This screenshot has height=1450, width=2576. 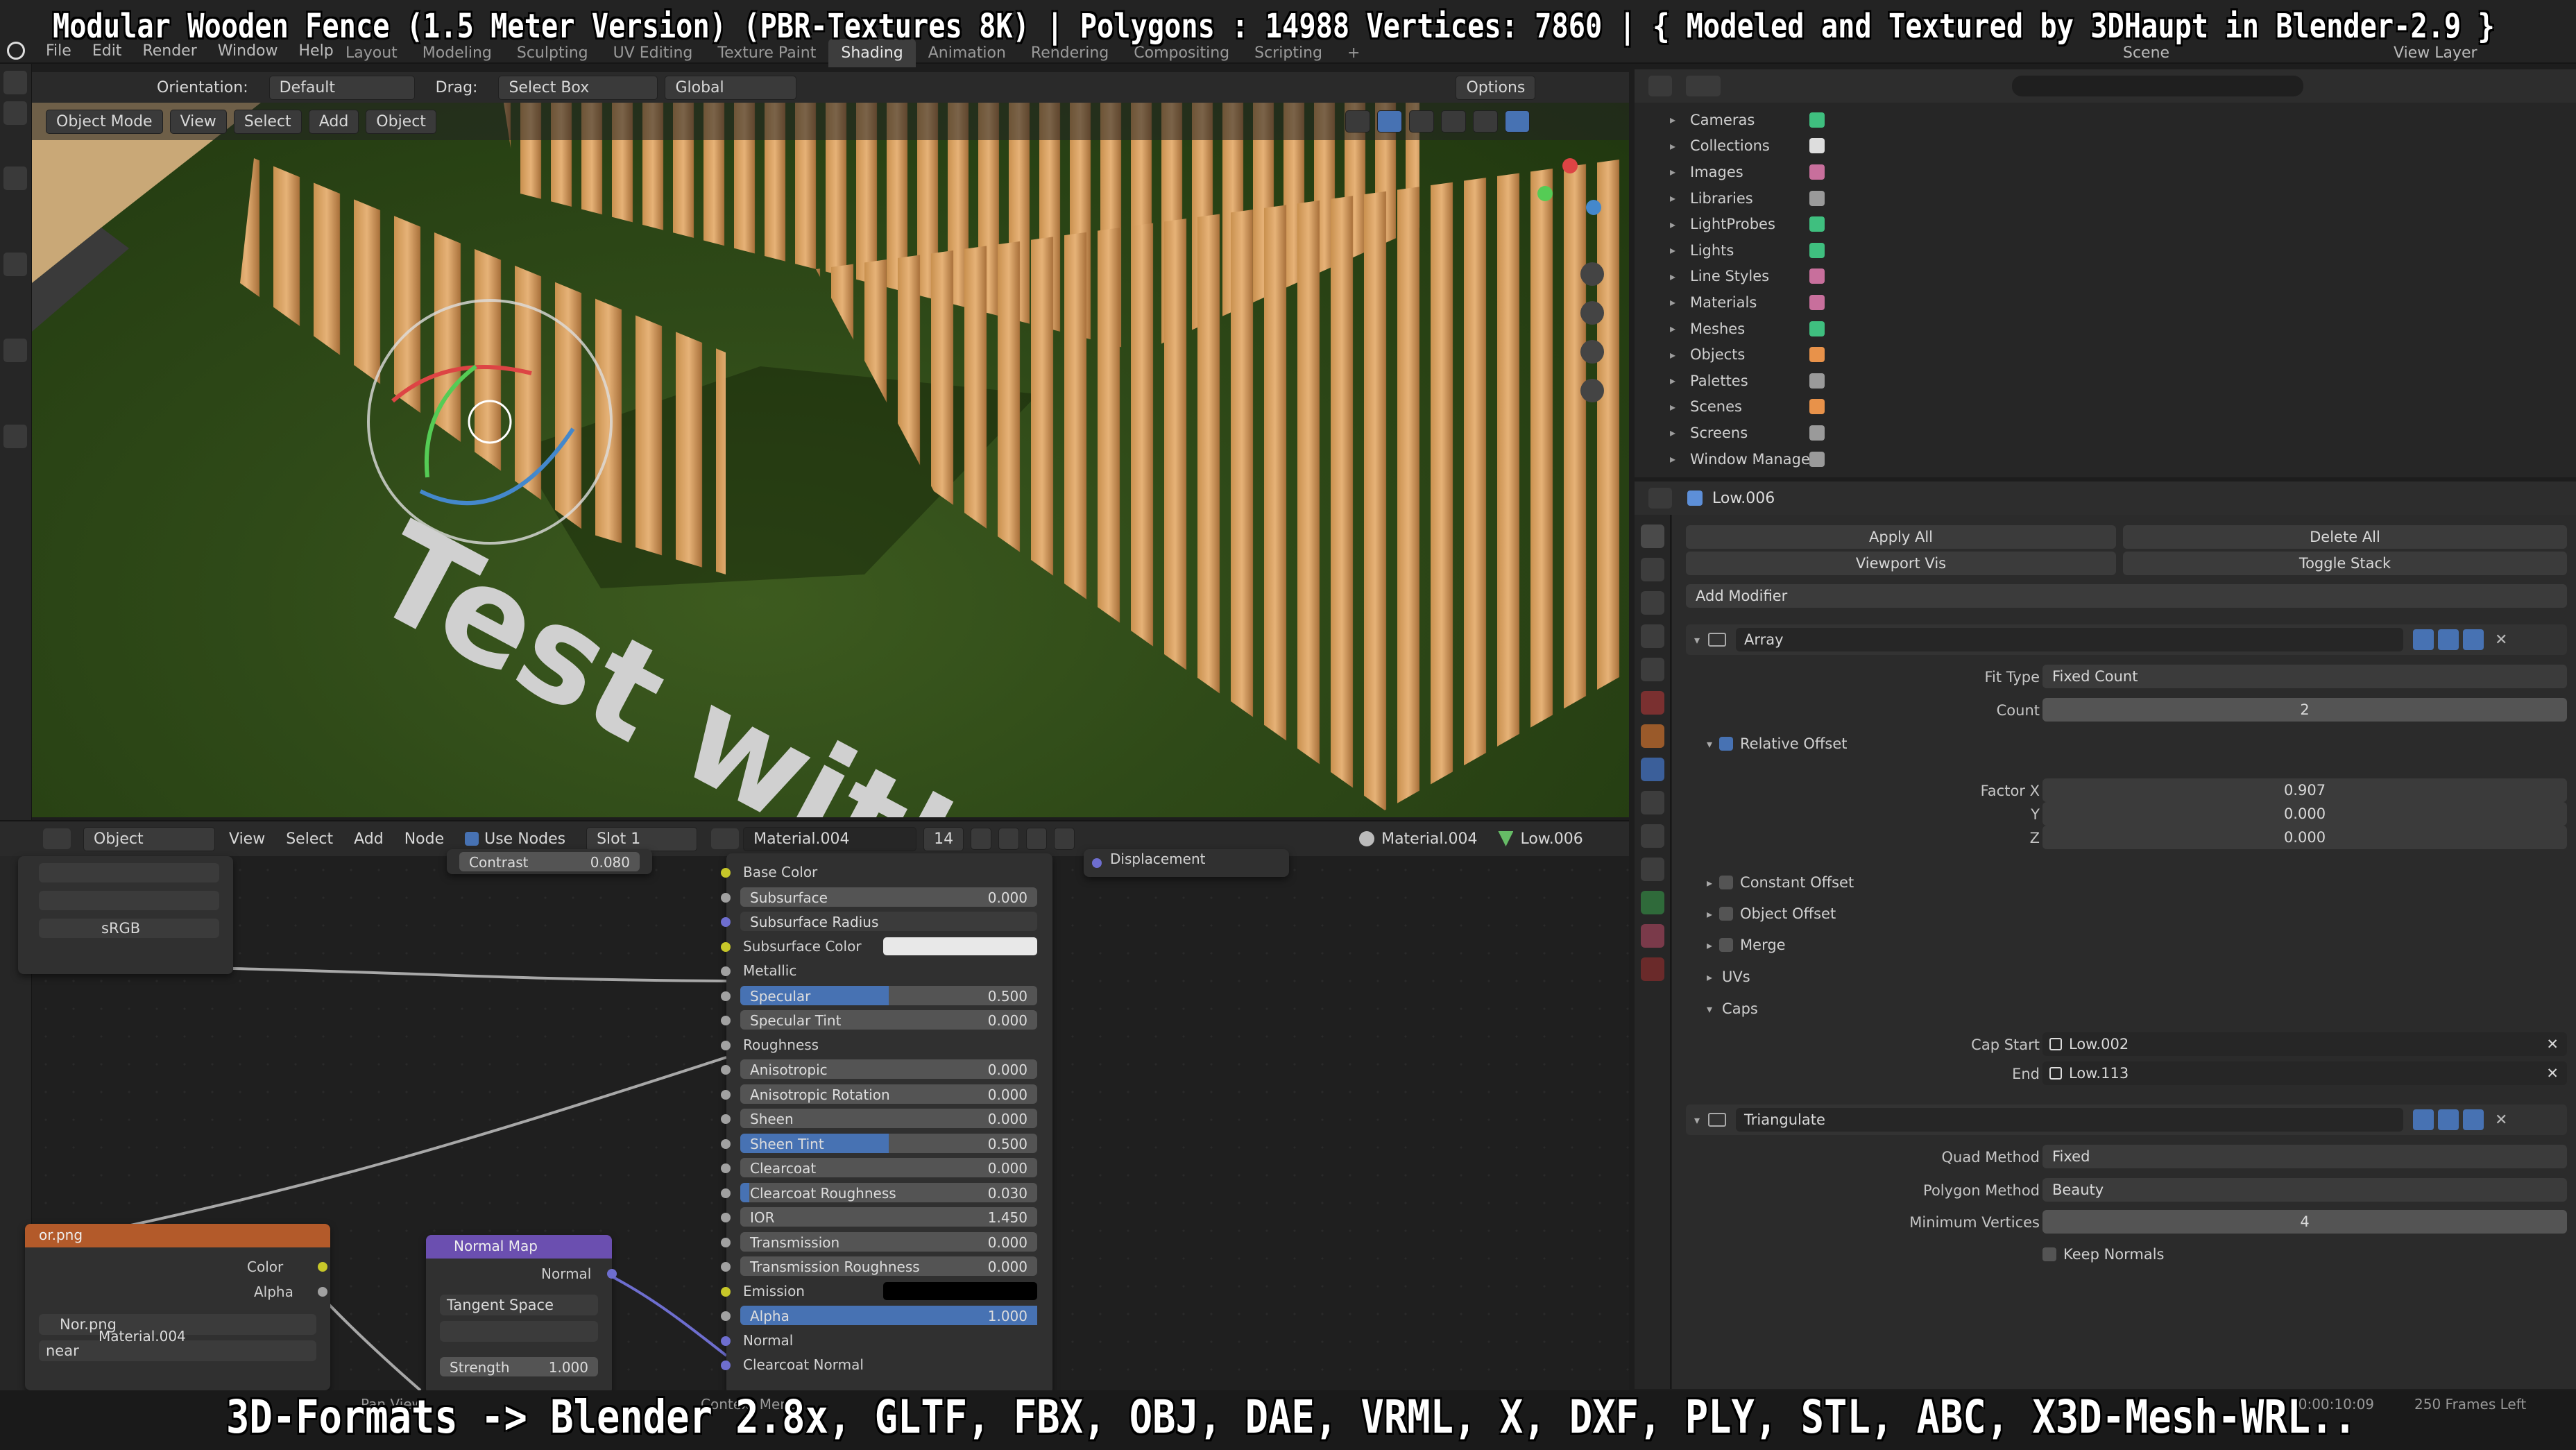 I want to click on view-layer-tab-icon, so click(x=1652, y=636).